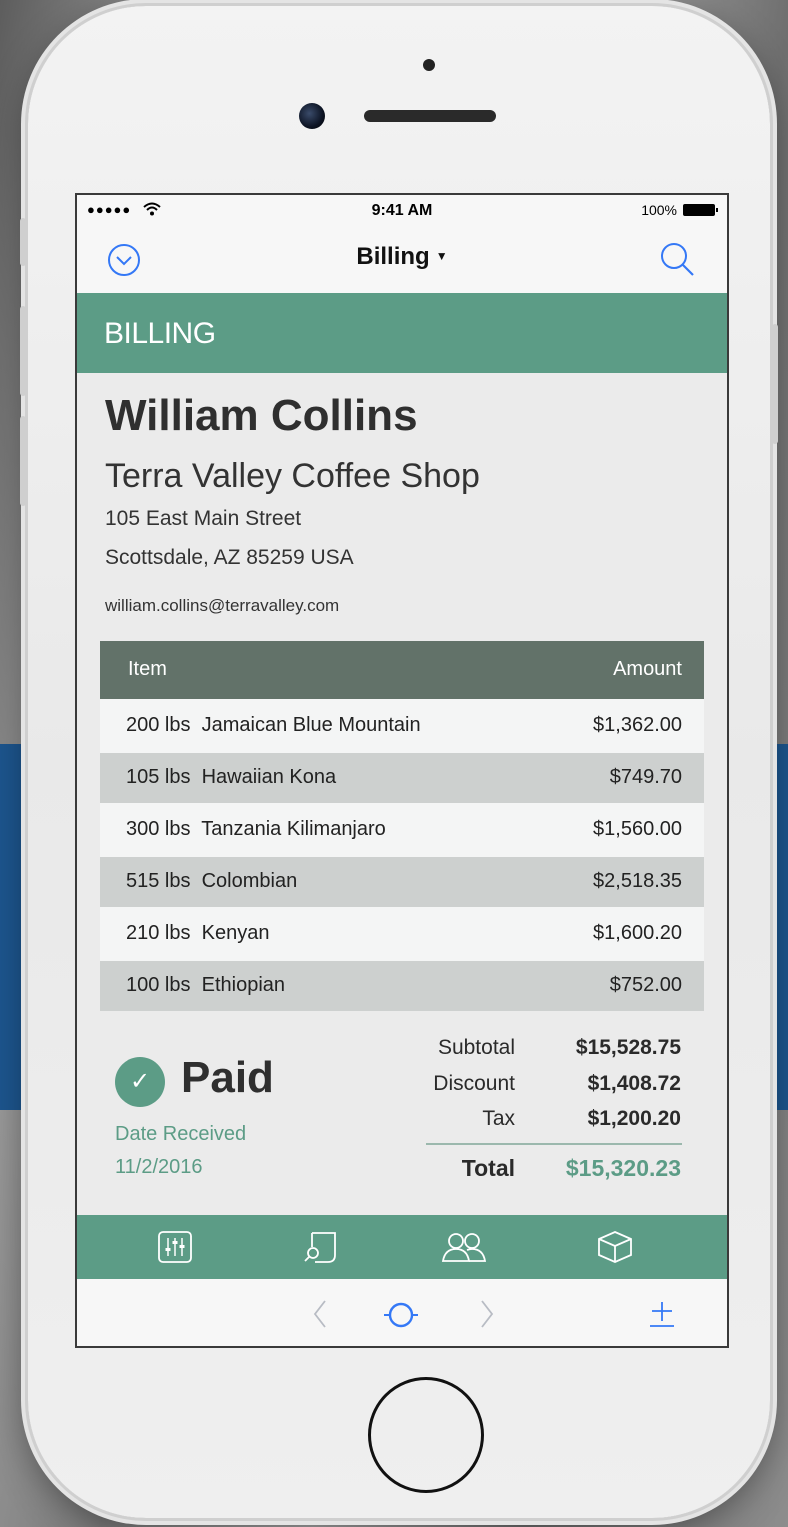 The height and width of the screenshot is (1527, 788). Describe the element at coordinates (393, 256) in the screenshot. I see `page-title: Billing` at that location.